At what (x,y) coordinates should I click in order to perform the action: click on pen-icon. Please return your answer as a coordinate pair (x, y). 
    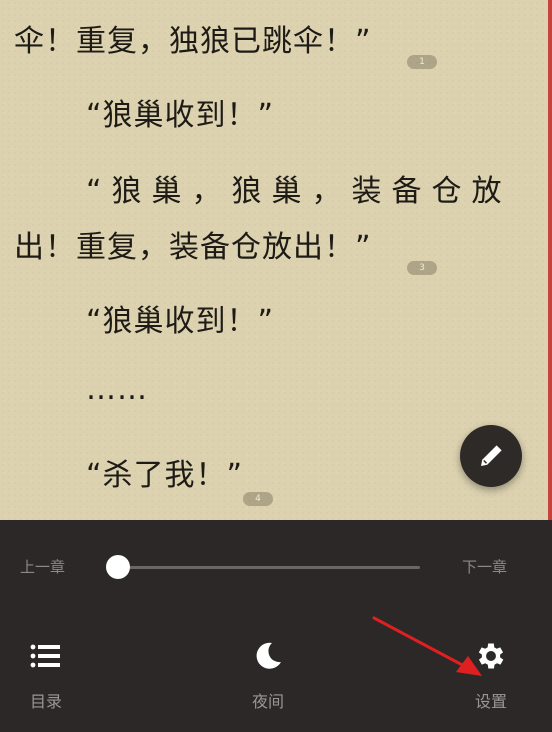
    Looking at the image, I should click on (491, 455).